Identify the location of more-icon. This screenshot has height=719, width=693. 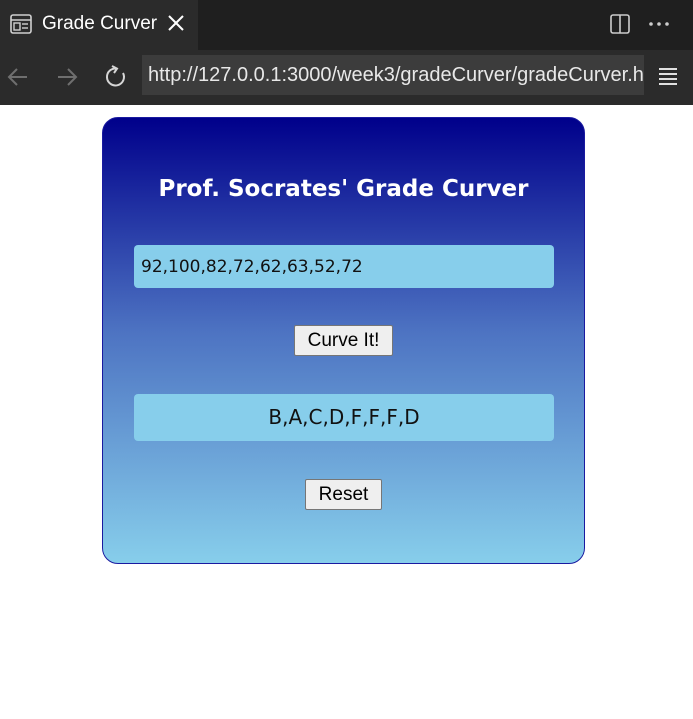
(659, 24).